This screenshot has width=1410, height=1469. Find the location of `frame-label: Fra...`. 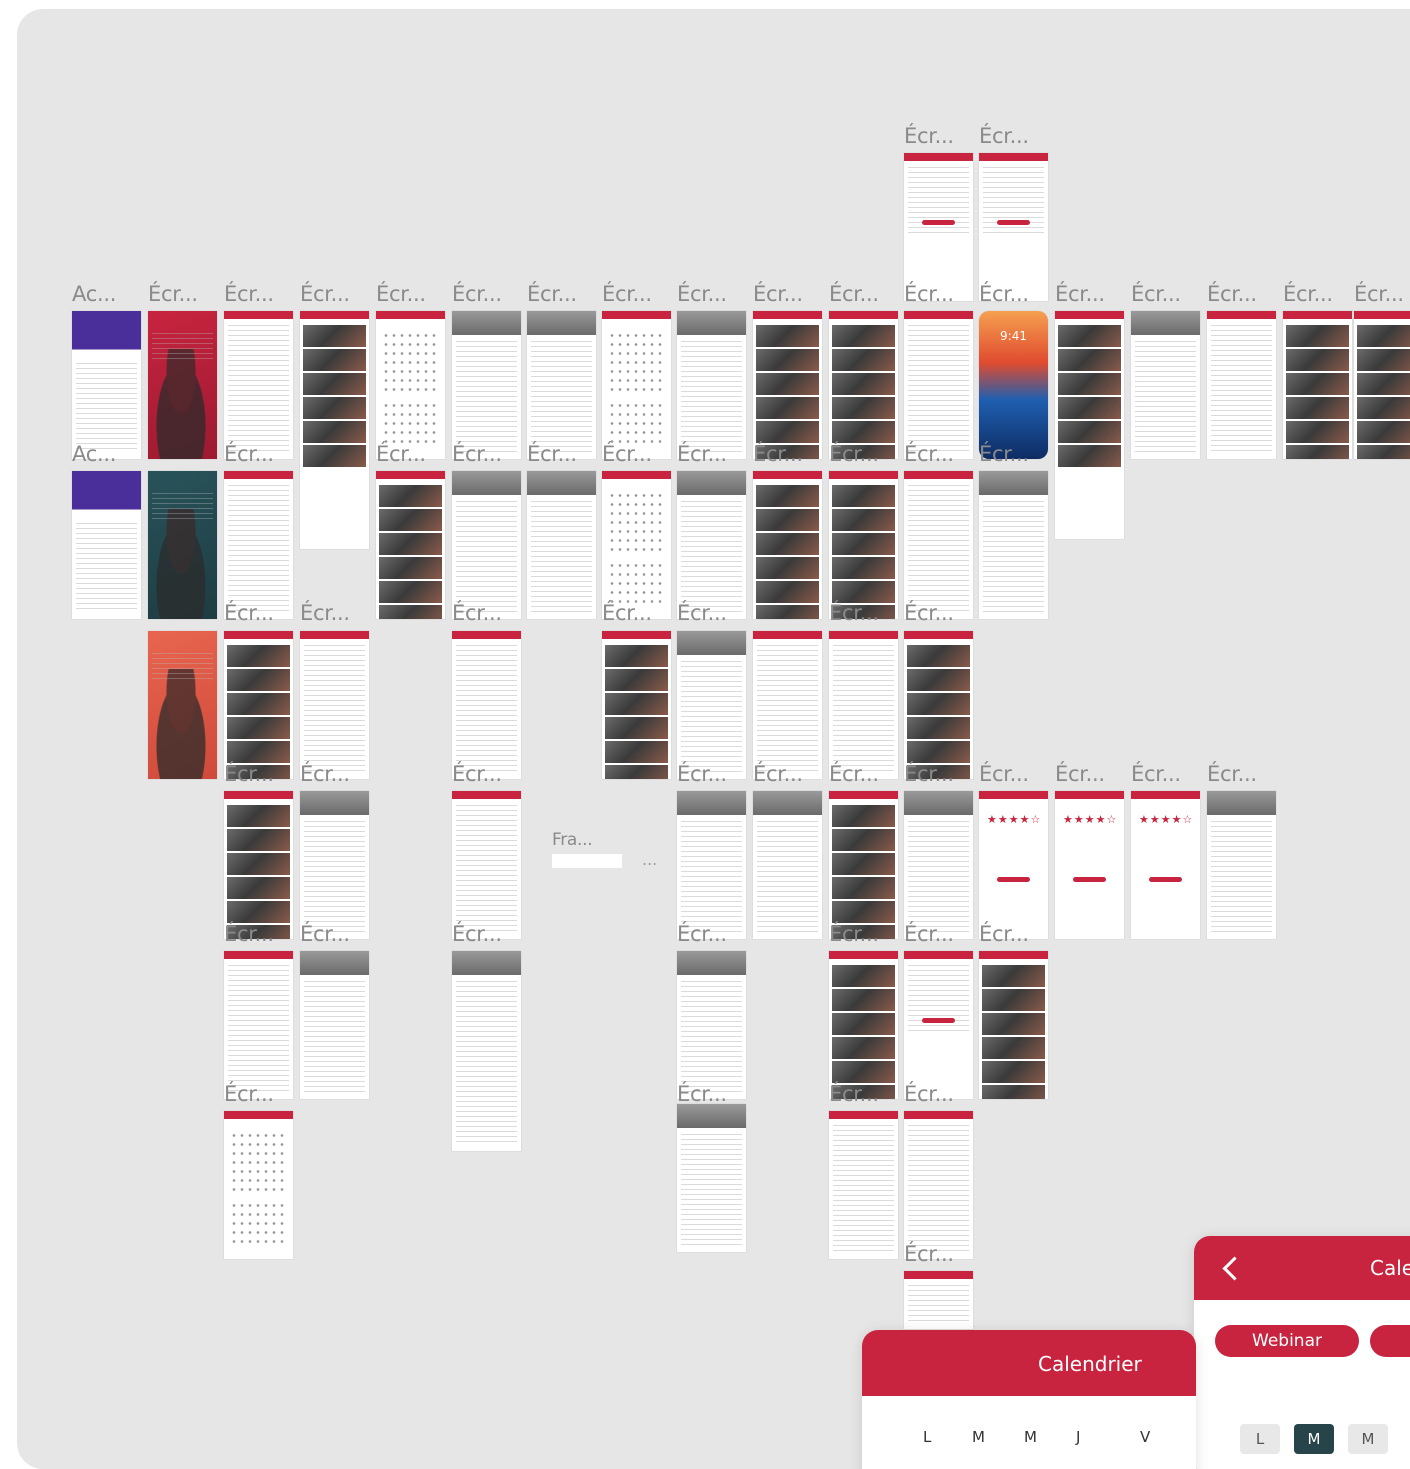

frame-label: Fra... is located at coordinates (572, 840).